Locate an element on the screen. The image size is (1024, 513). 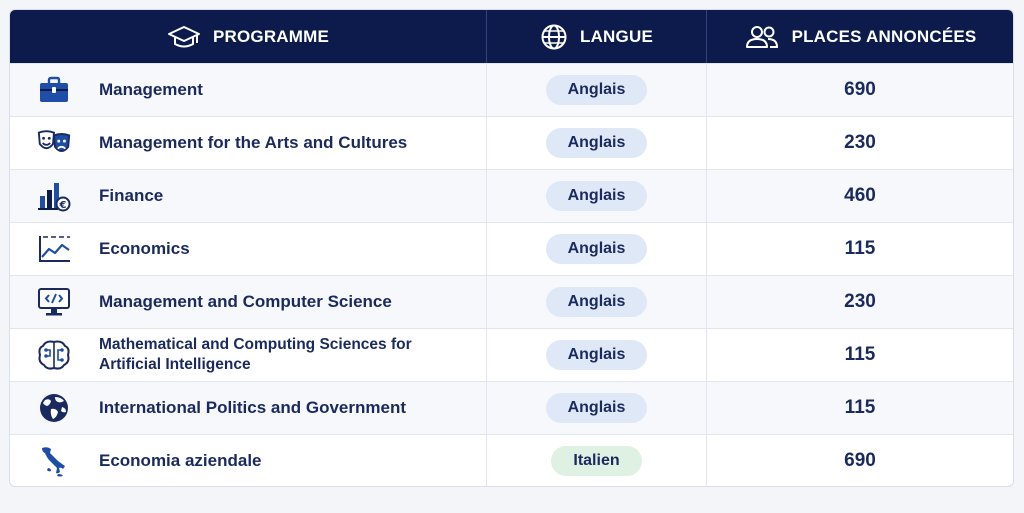
langue-cell: Italien is located at coordinates (597, 460).